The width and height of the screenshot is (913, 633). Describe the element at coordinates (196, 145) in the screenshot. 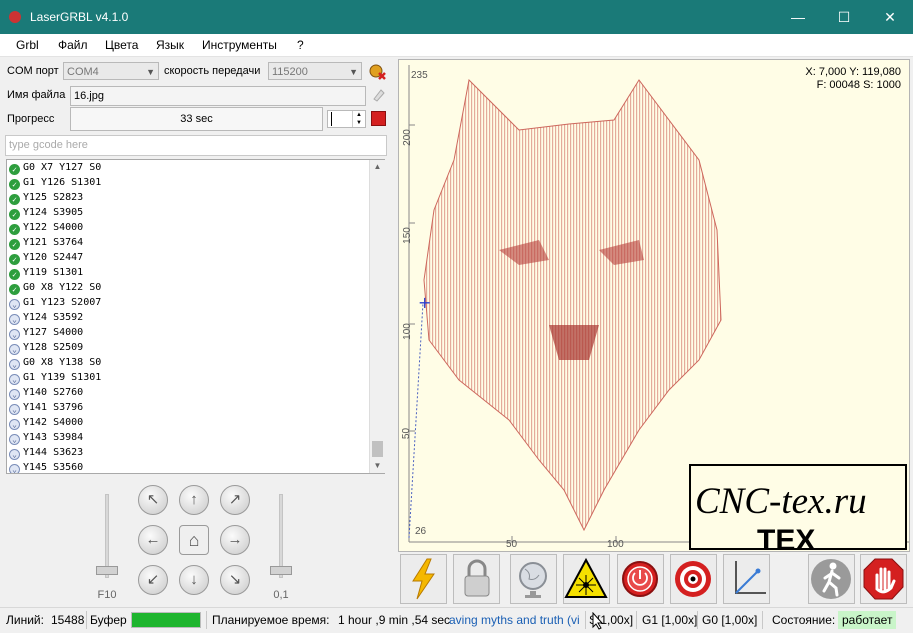

I see `gcode-input: type gcode here` at that location.